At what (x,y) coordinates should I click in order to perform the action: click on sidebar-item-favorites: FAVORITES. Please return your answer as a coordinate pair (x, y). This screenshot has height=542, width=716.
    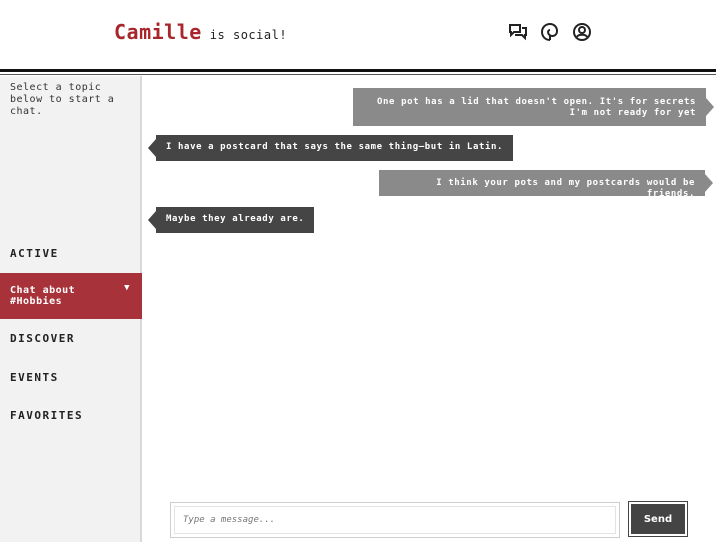
    Looking at the image, I should click on (71, 415).